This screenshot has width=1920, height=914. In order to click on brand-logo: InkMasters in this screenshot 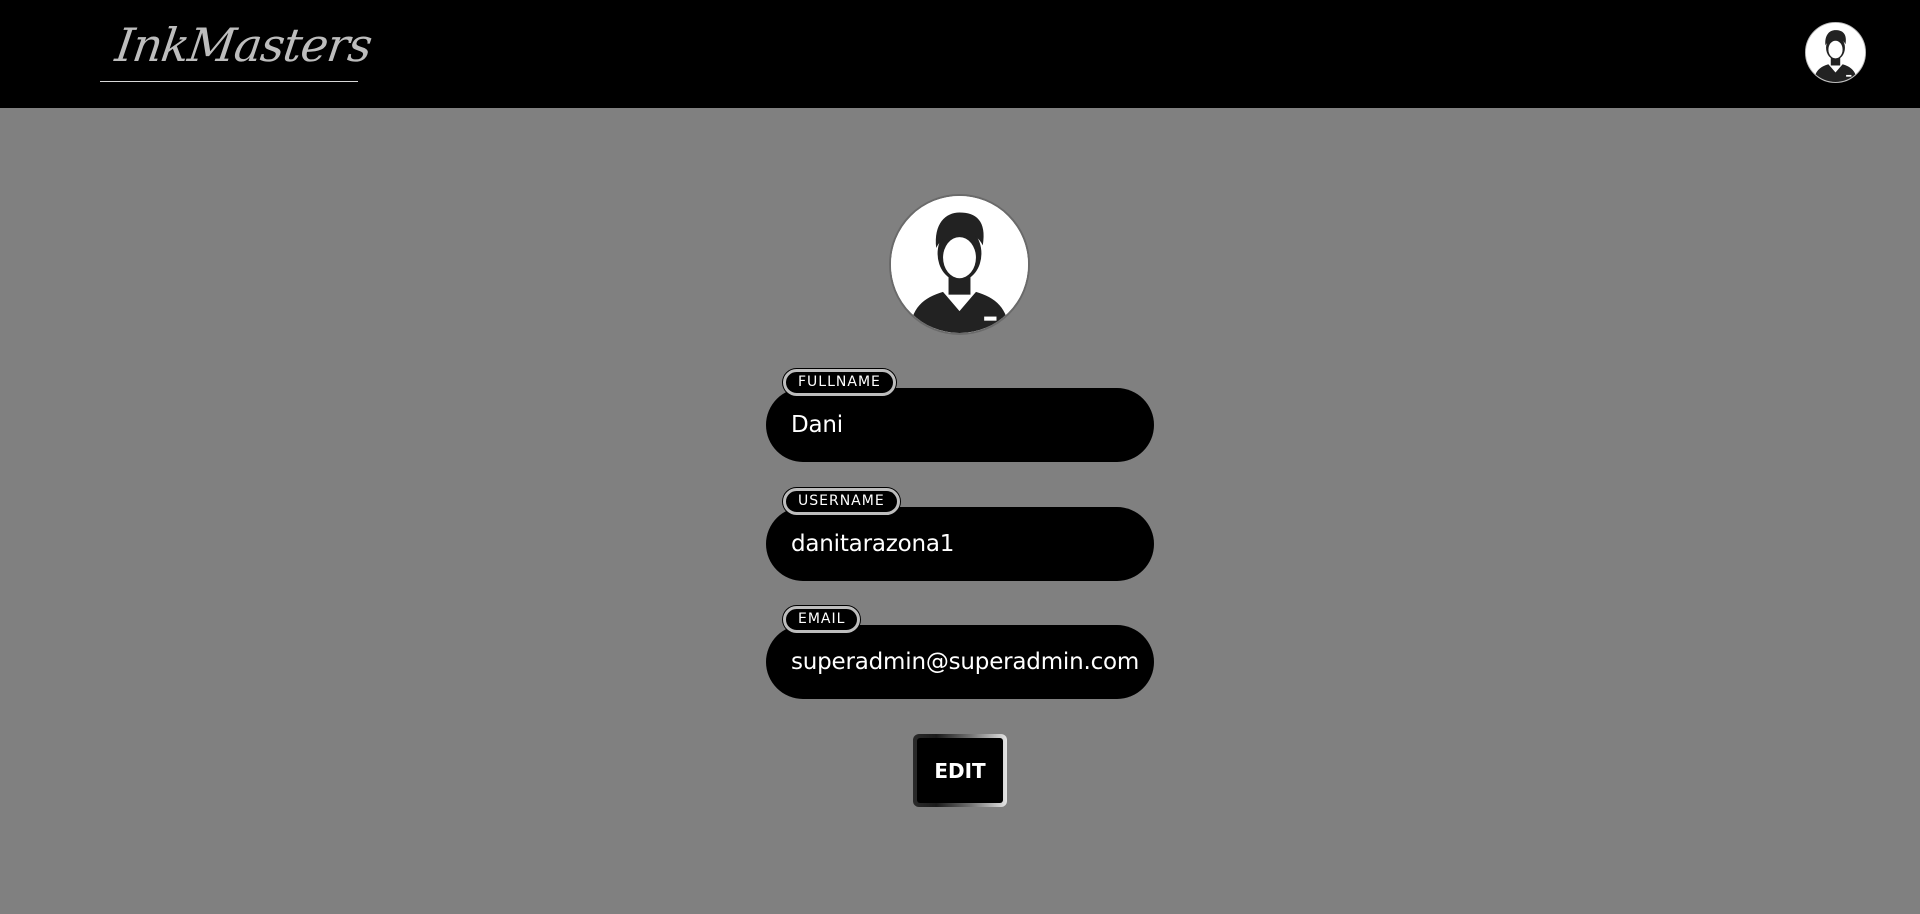, I will do `click(237, 48)`.